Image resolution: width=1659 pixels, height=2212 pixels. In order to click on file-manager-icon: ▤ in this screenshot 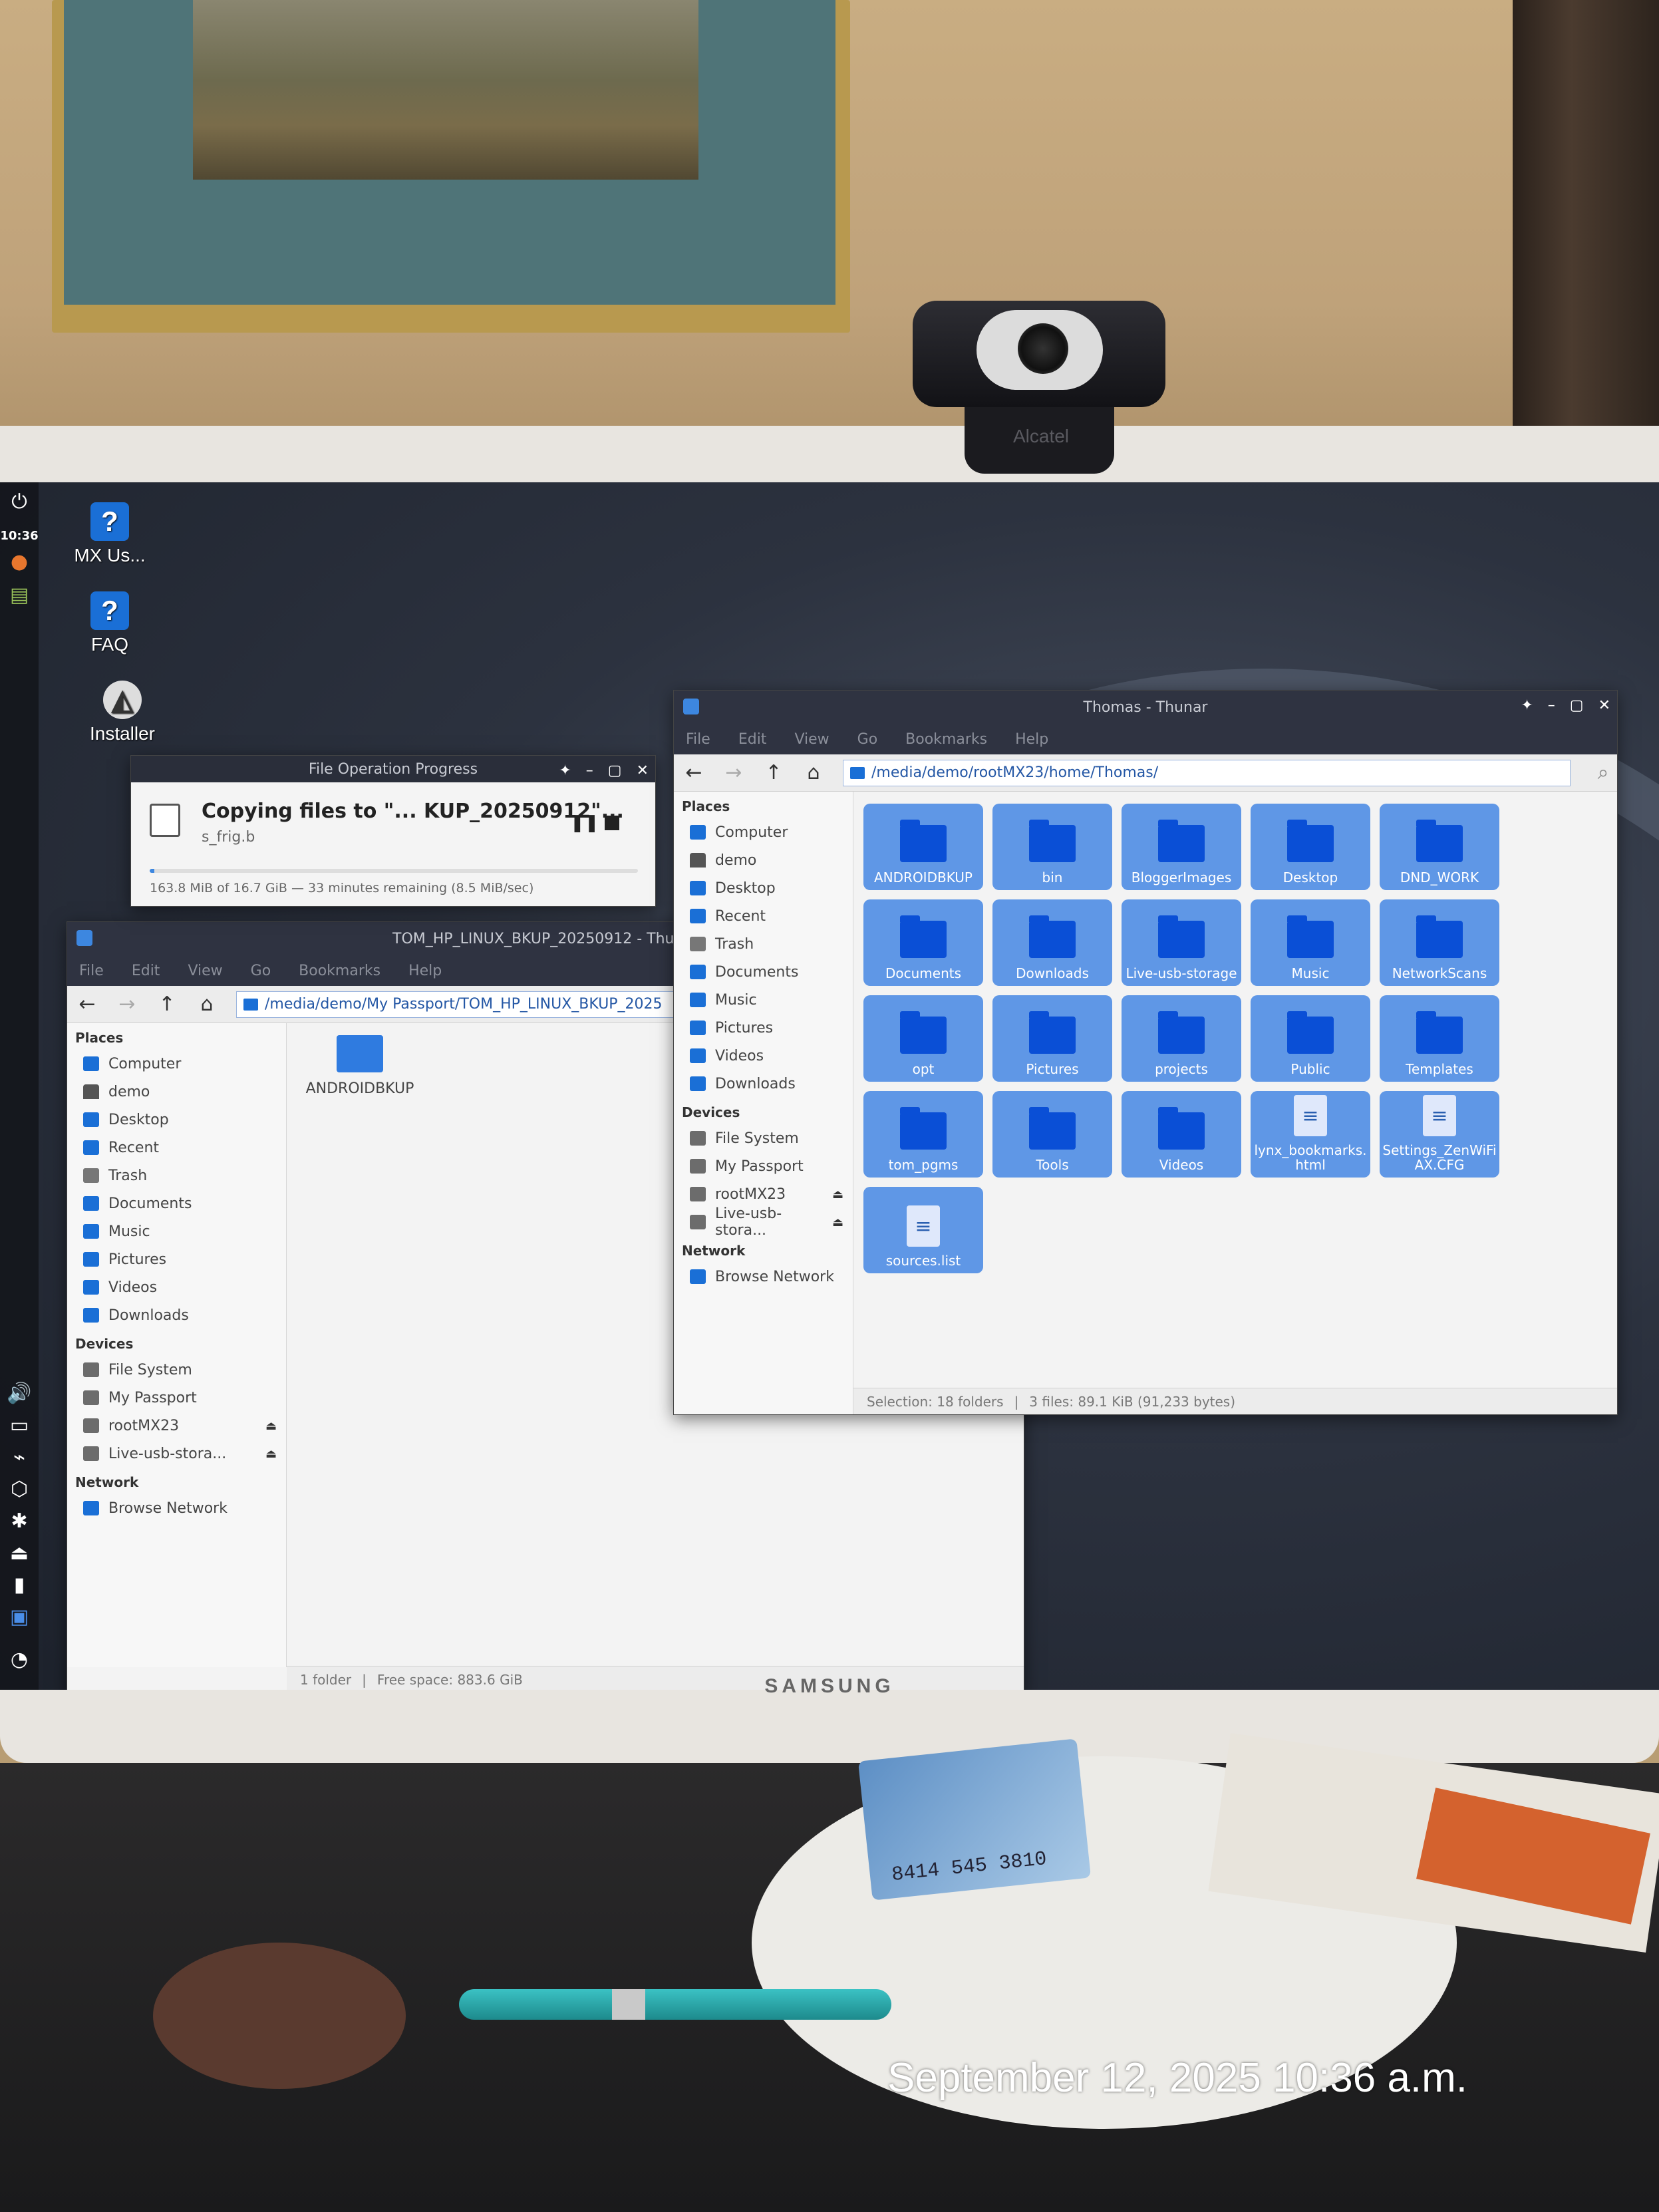, I will do `click(19, 594)`.